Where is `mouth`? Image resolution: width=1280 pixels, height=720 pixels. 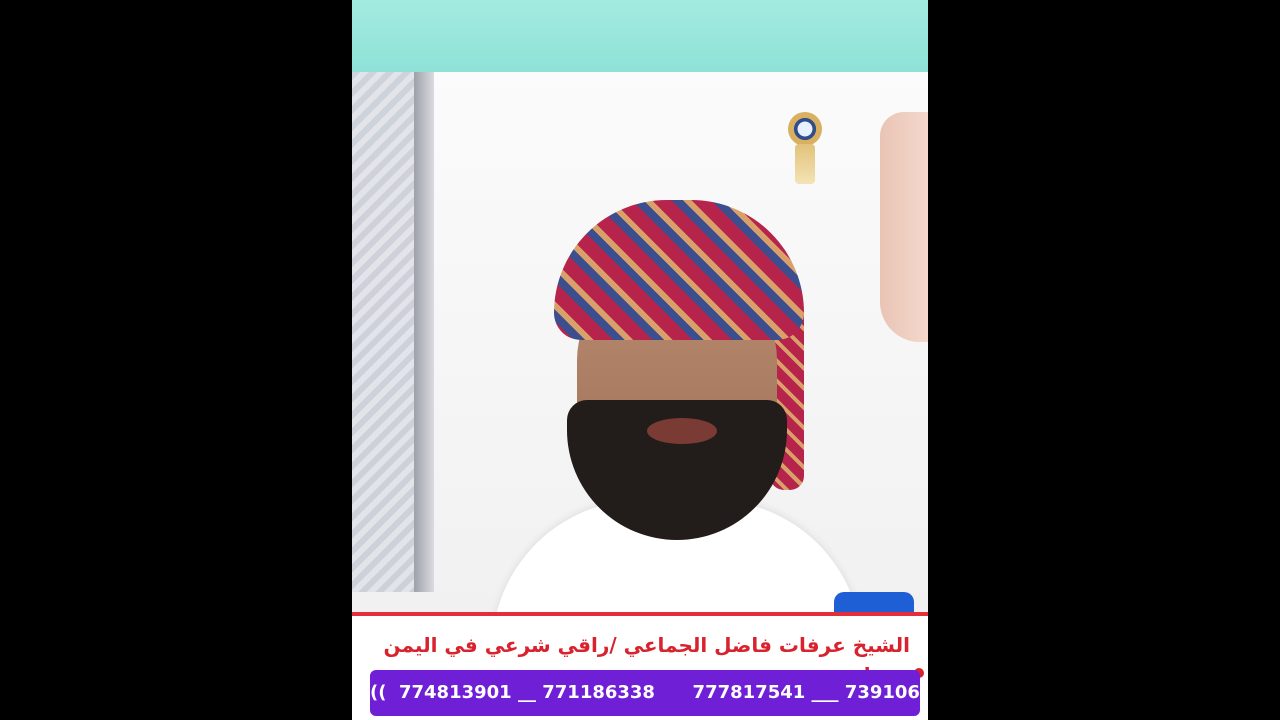 mouth is located at coordinates (682, 431).